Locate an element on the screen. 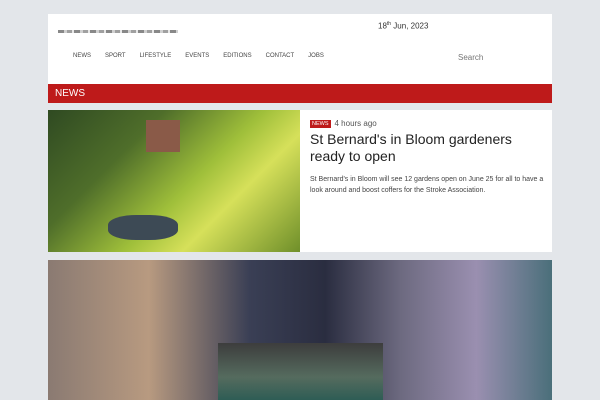  article-time: 4 hours ago is located at coordinates (355, 123).